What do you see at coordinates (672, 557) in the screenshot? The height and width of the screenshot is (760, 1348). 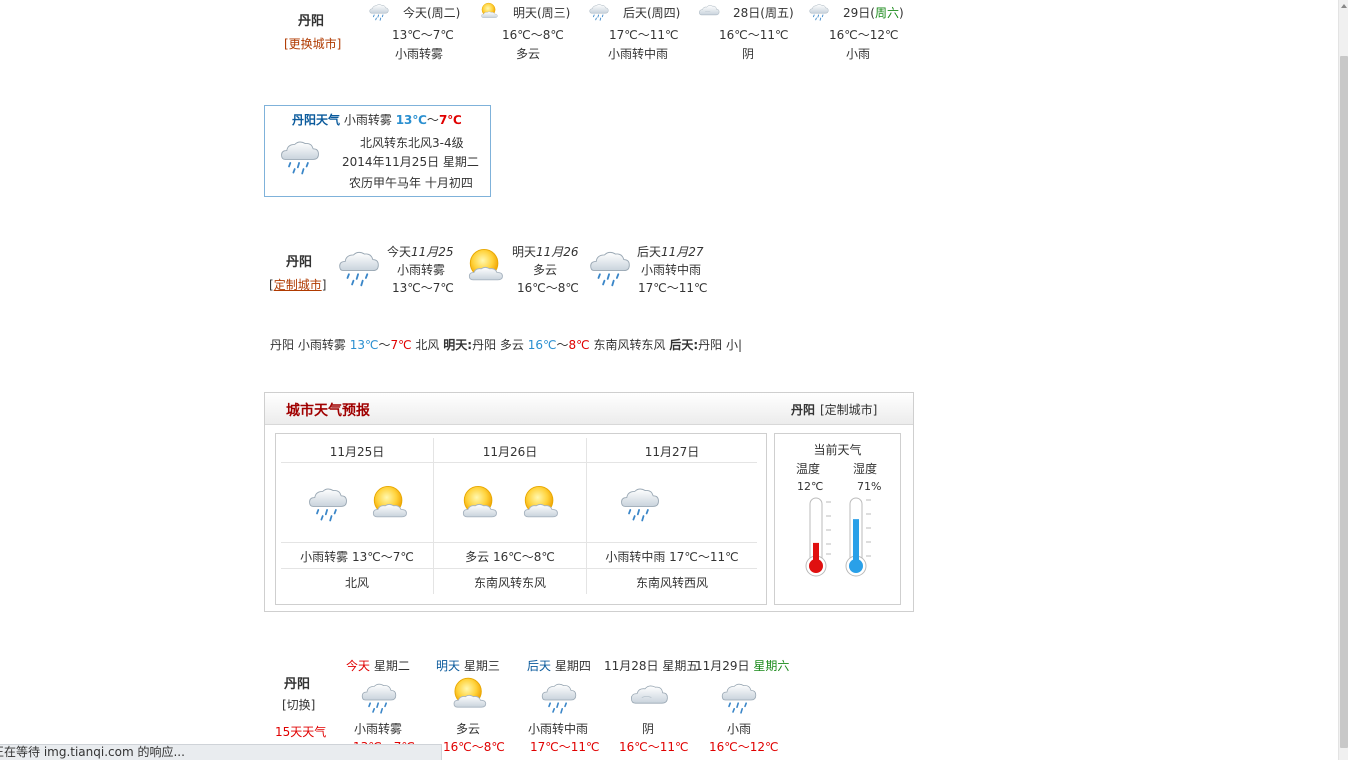 I see `widget5-day3-desc: 小雨转中雨 17℃～11℃` at bounding box center [672, 557].